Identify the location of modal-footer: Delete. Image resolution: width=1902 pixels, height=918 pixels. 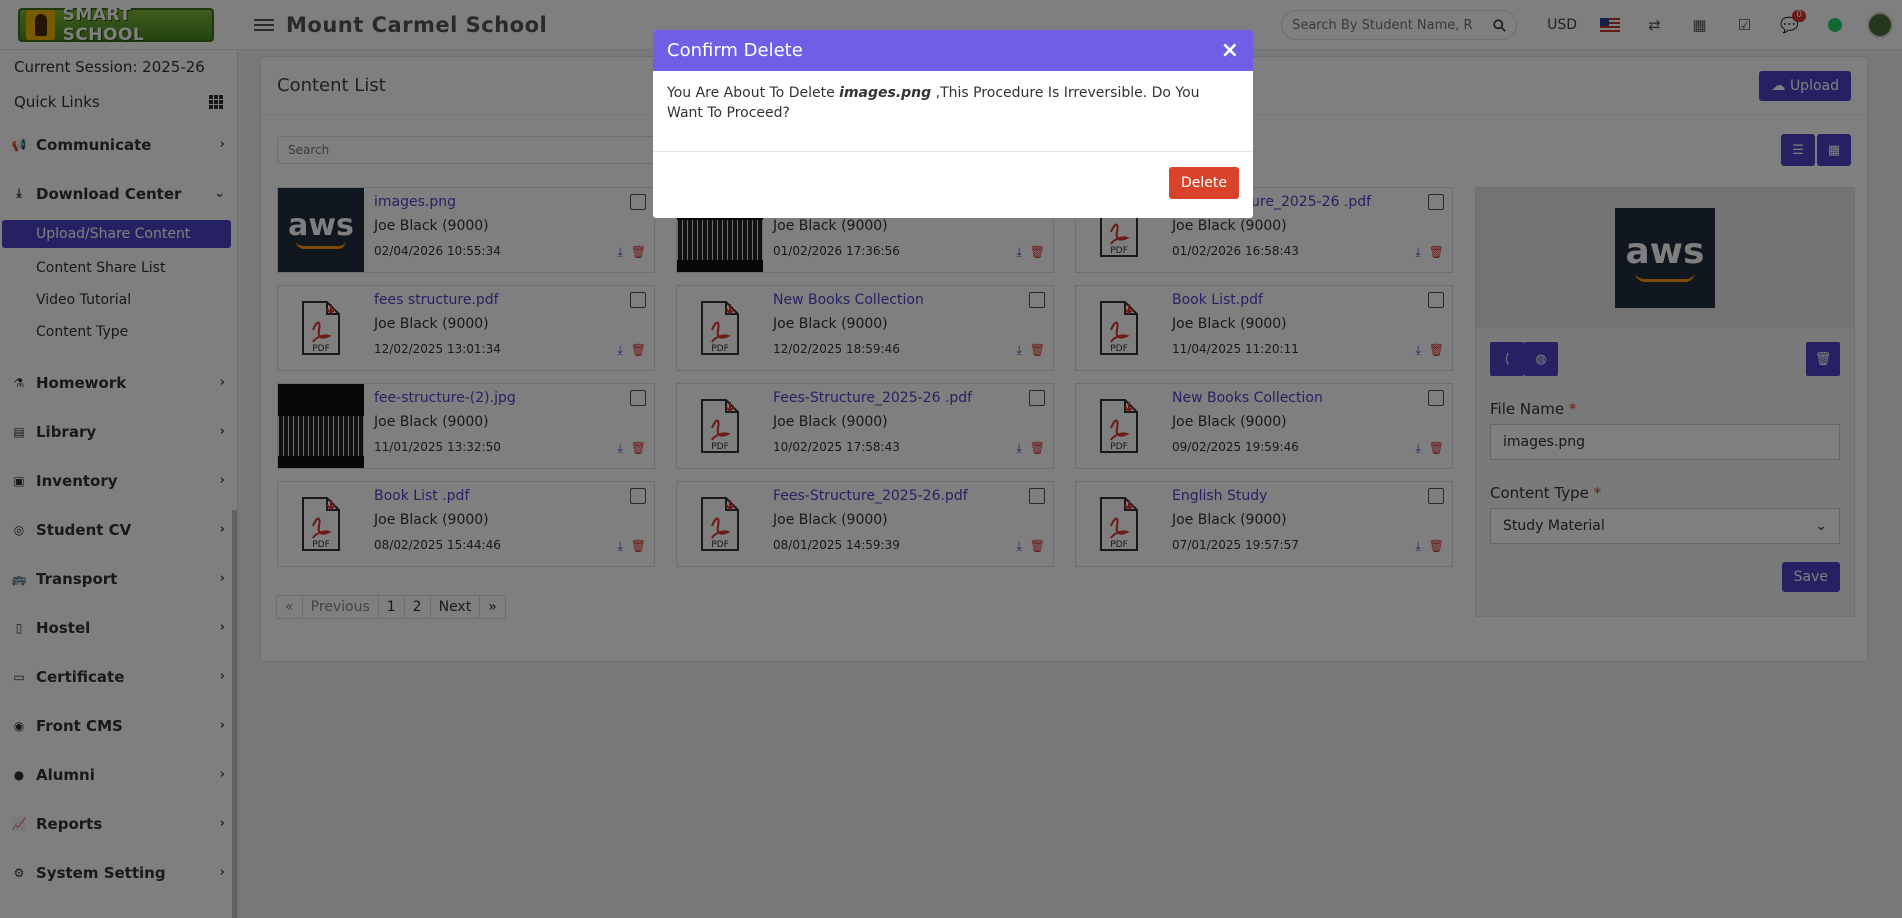
(953, 183).